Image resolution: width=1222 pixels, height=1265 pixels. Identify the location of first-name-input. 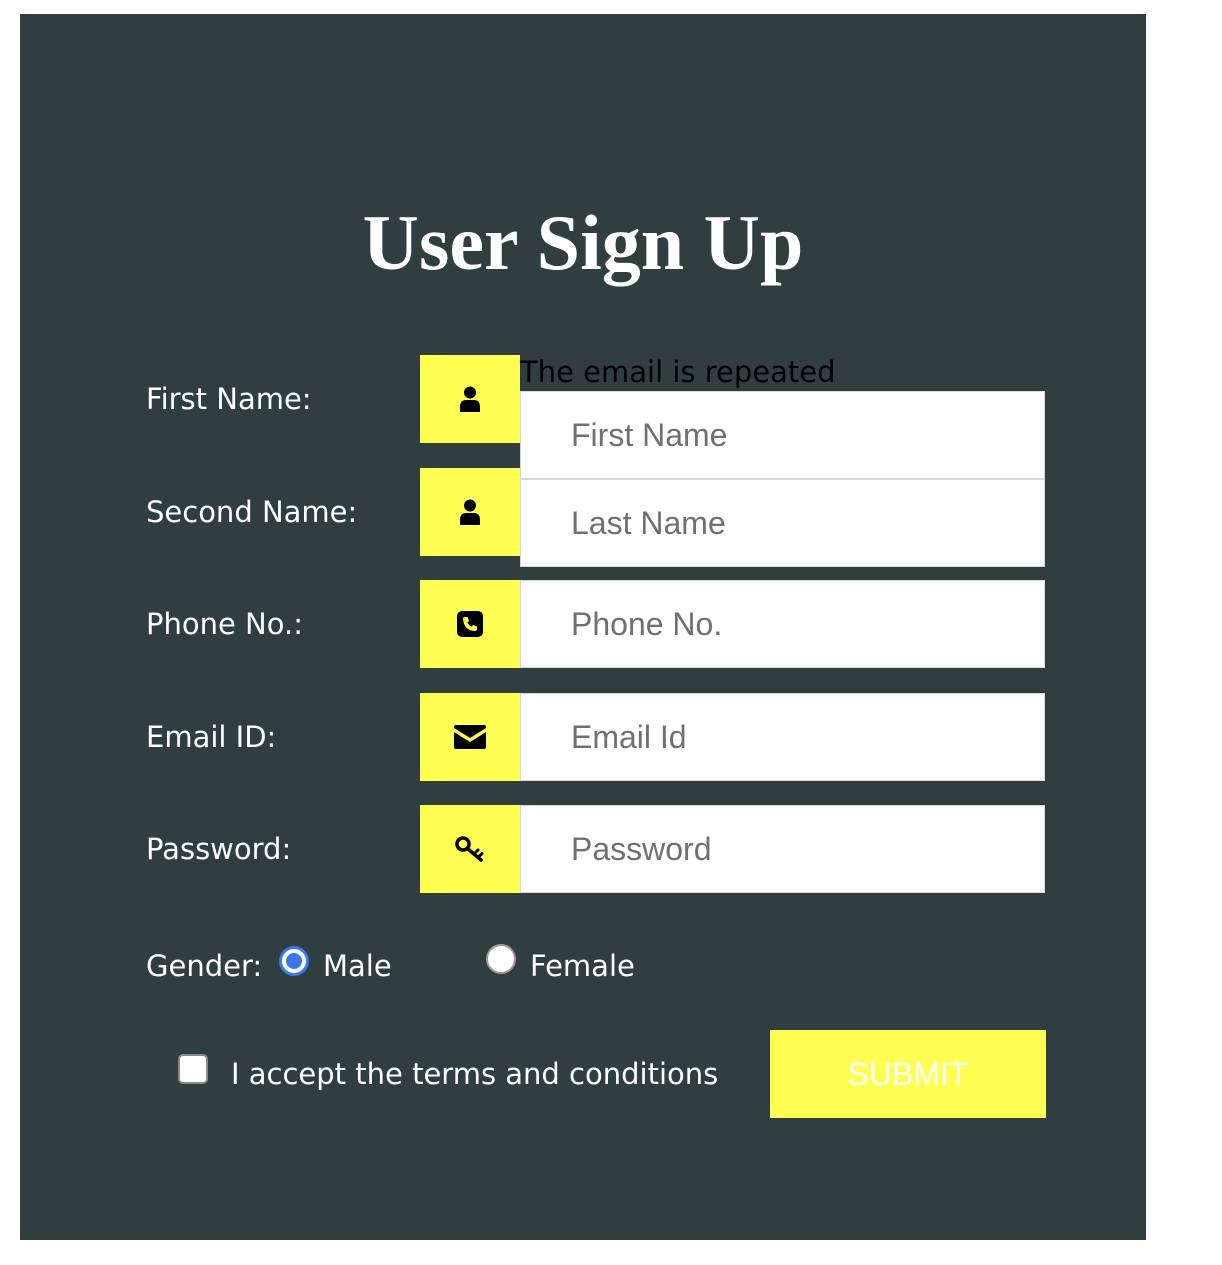
(782, 435).